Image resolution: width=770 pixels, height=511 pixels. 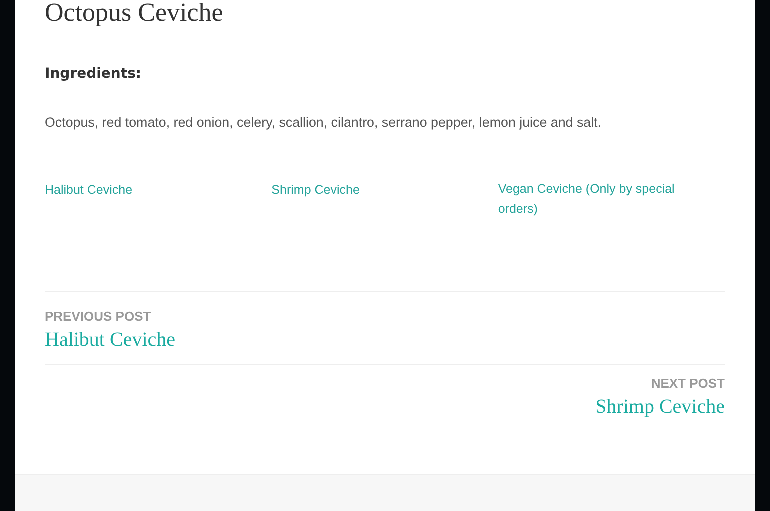 I want to click on post-nav-link: Shrimp Ceviche, so click(x=660, y=407).